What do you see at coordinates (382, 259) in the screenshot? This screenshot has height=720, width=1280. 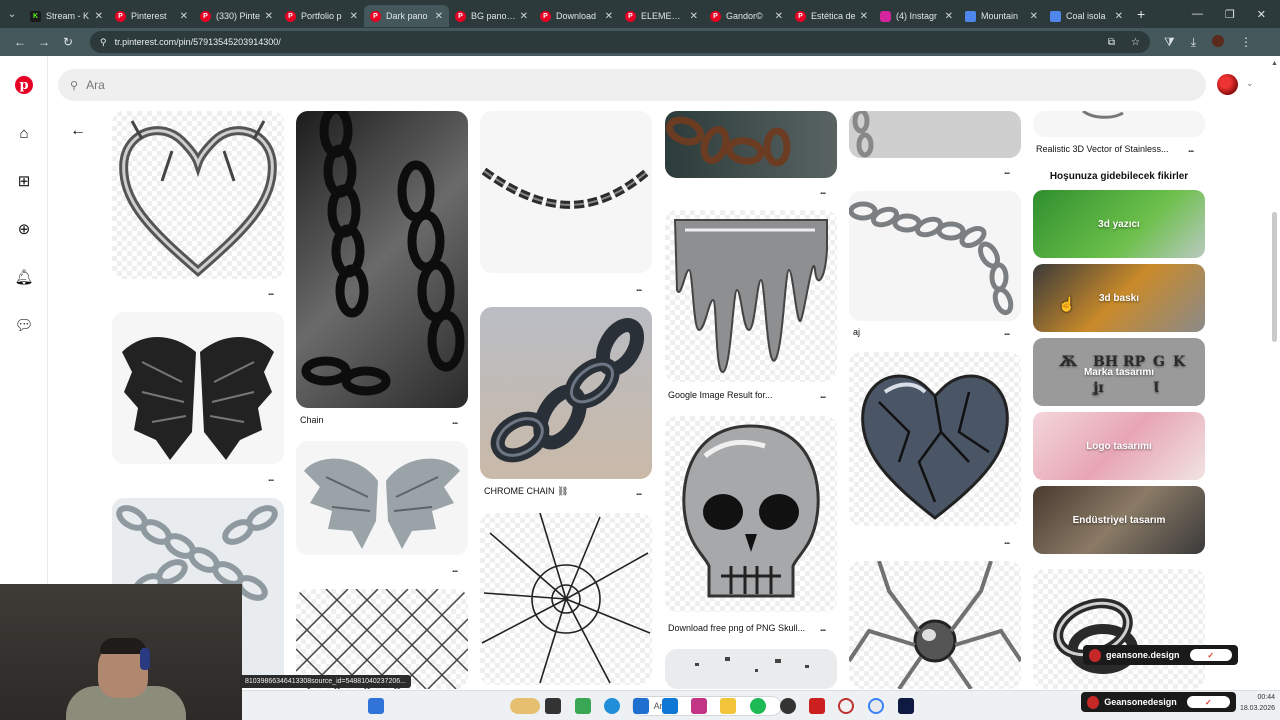 I see `pin-dark-chain` at bounding box center [382, 259].